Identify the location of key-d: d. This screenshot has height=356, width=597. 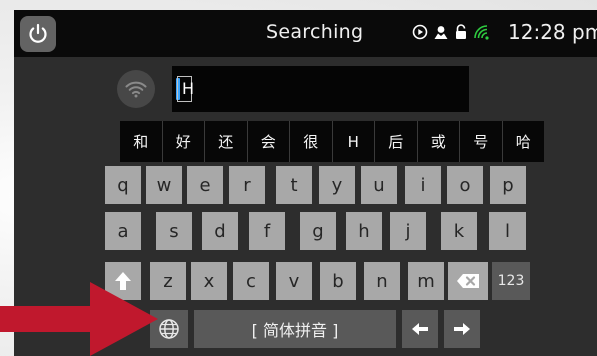
(220, 231).